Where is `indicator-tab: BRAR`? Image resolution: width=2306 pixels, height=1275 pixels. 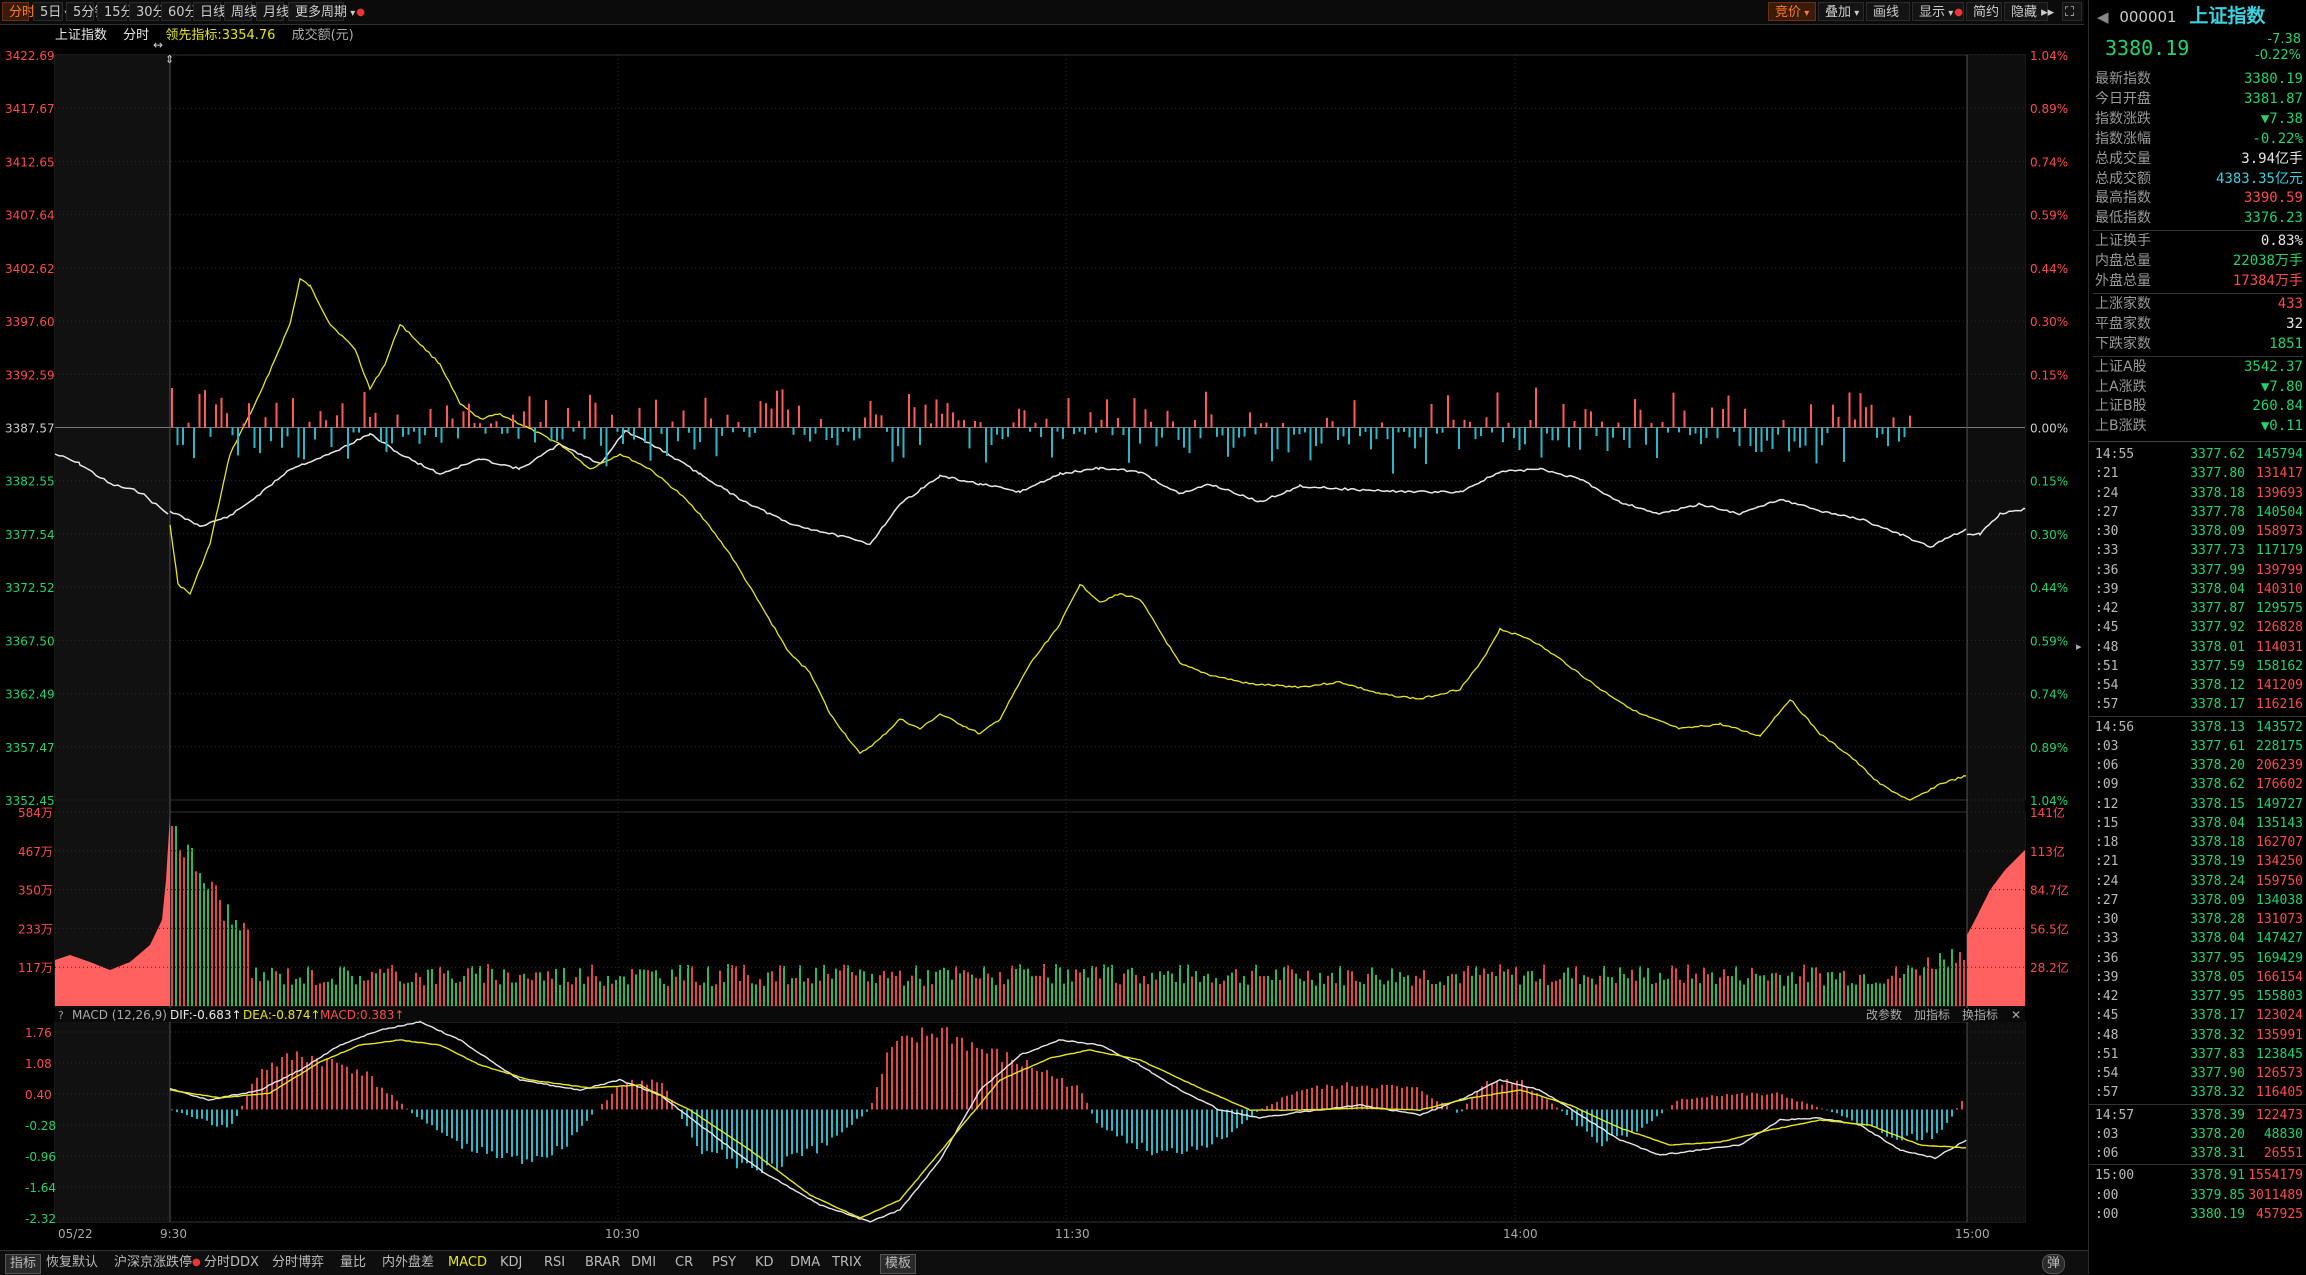
indicator-tab: BRAR is located at coordinates (602, 1263).